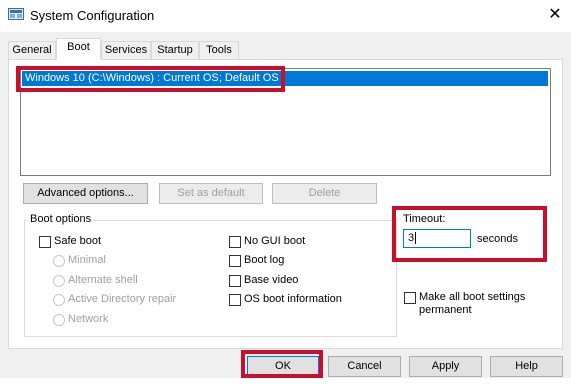 Image resolution: width=571 pixels, height=385 pixels. What do you see at coordinates (150, 79) in the screenshot?
I see `highlight-os-entry` at bounding box center [150, 79].